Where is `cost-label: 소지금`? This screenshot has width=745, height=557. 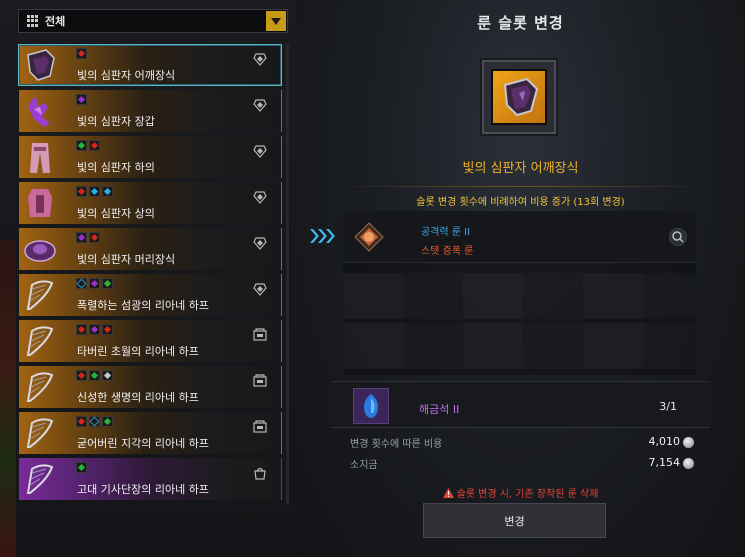 cost-label: 소지금 is located at coordinates (364, 465).